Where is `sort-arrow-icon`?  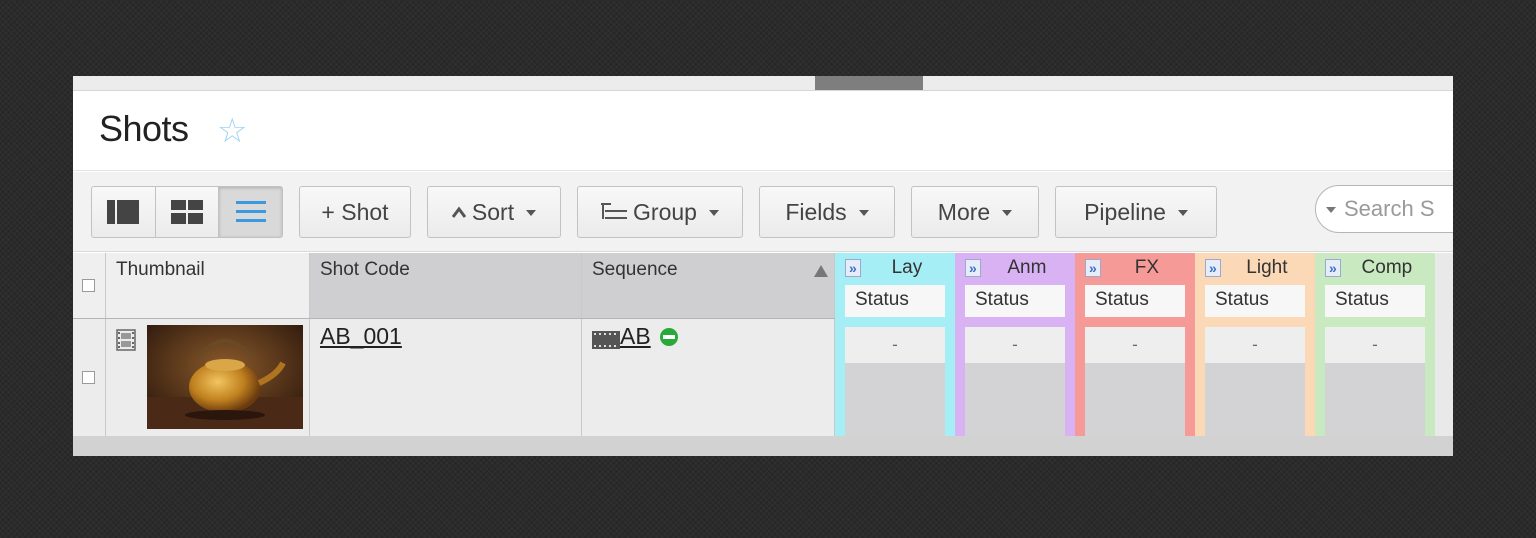 sort-arrow-icon is located at coordinates (458, 212).